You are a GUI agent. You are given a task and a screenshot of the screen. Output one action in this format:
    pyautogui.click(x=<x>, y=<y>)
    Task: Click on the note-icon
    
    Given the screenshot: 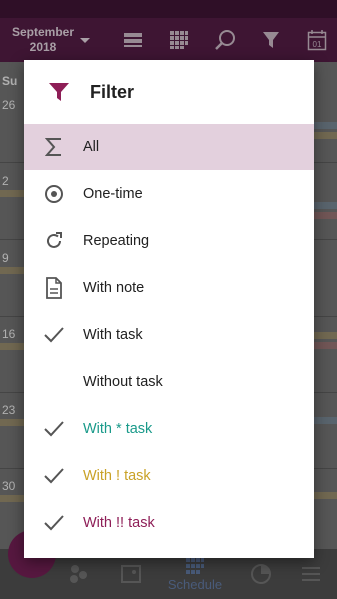 What is the action you would take?
    pyautogui.click(x=53, y=287)
    